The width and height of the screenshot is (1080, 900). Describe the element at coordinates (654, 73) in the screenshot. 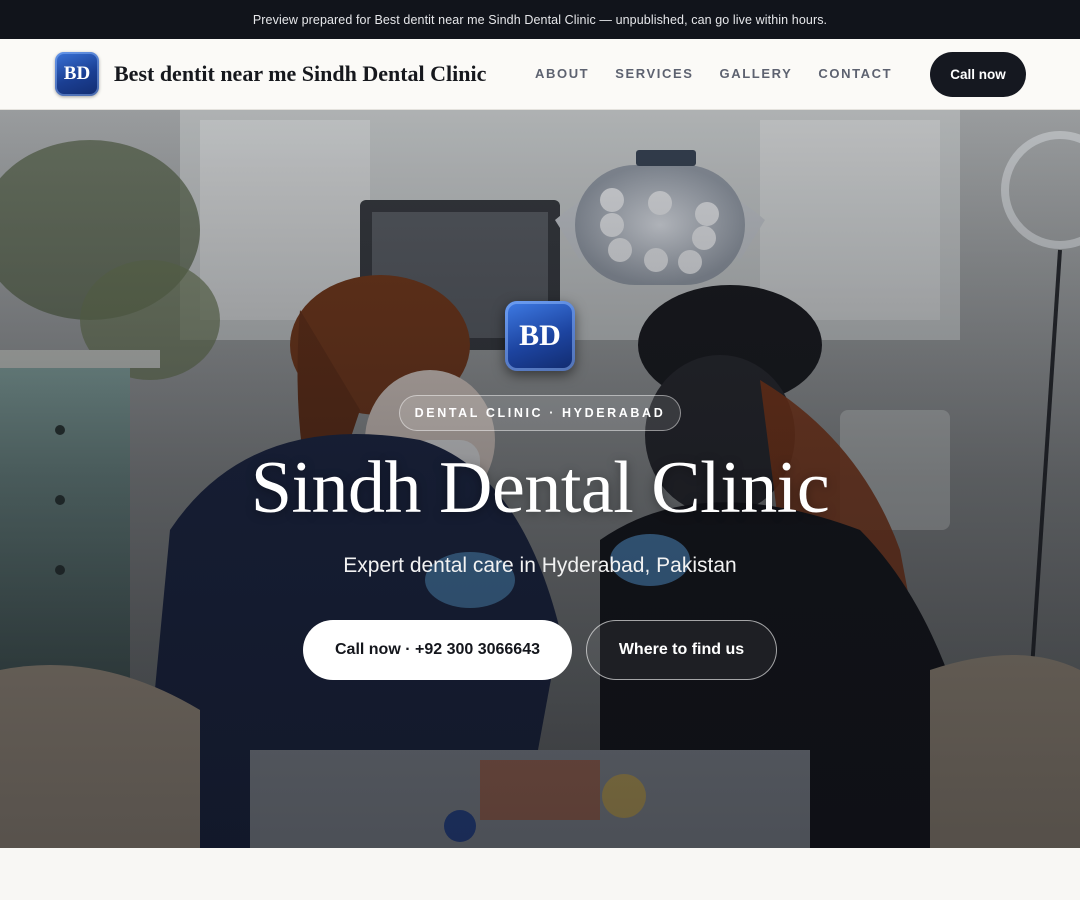

I see `nav-services: SERVICES` at that location.